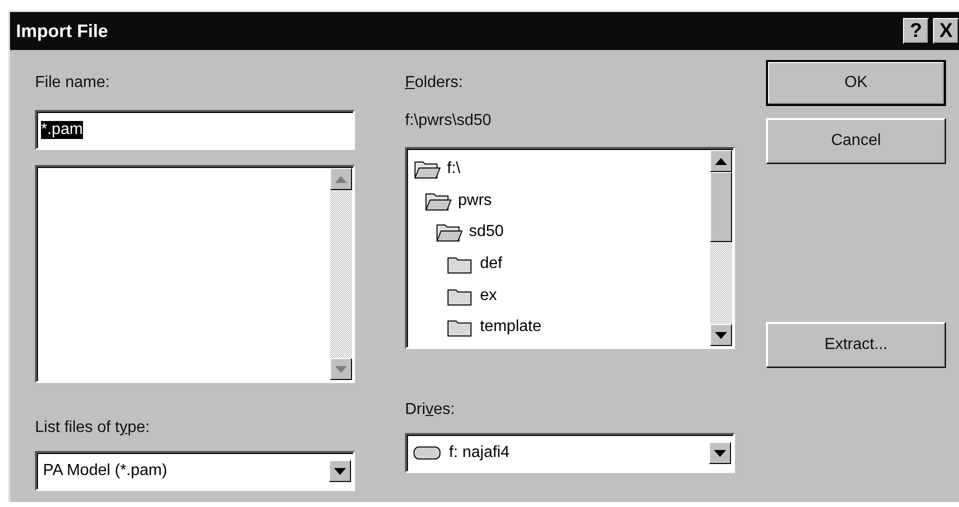 The image size is (959, 507). Describe the element at coordinates (946, 31) in the screenshot. I see `close-button: X` at that location.